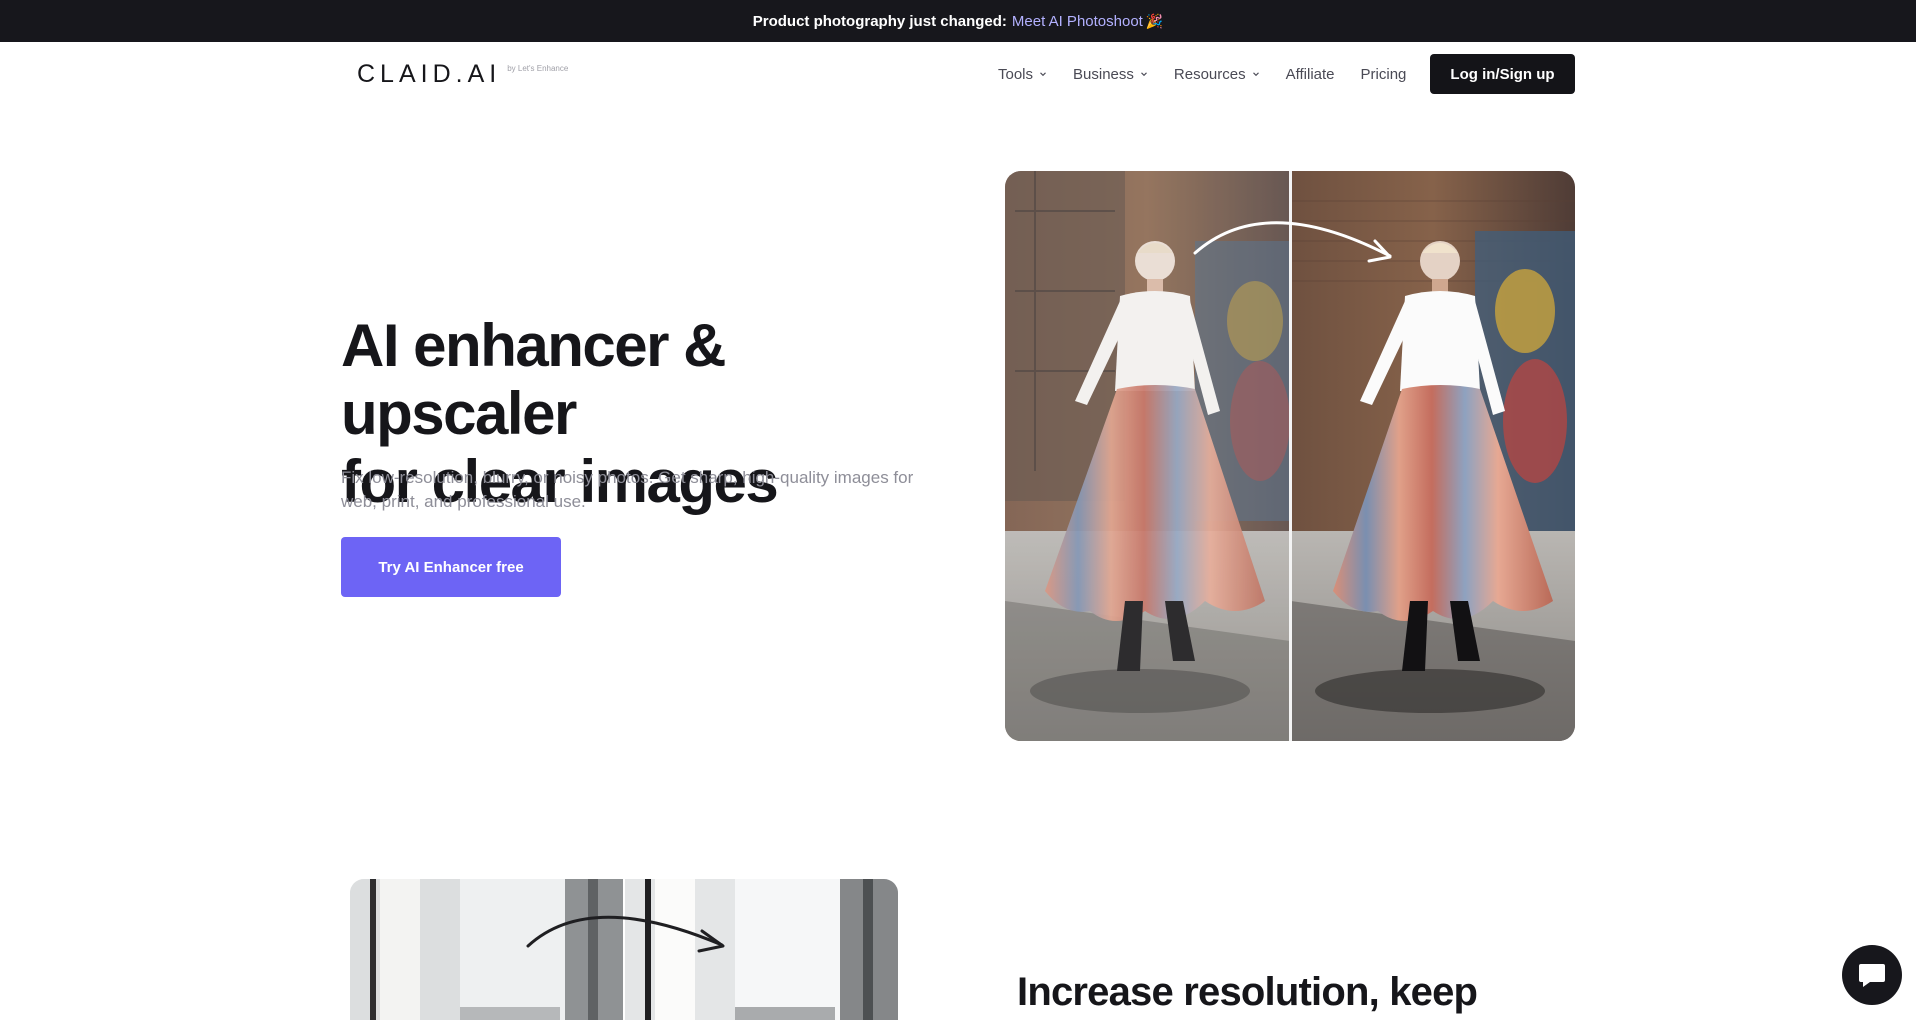 Image resolution: width=1916 pixels, height=1020 pixels. Describe the element at coordinates (1502, 74) in the screenshot. I see `login-signup-button: Log in/Sign up` at that location.